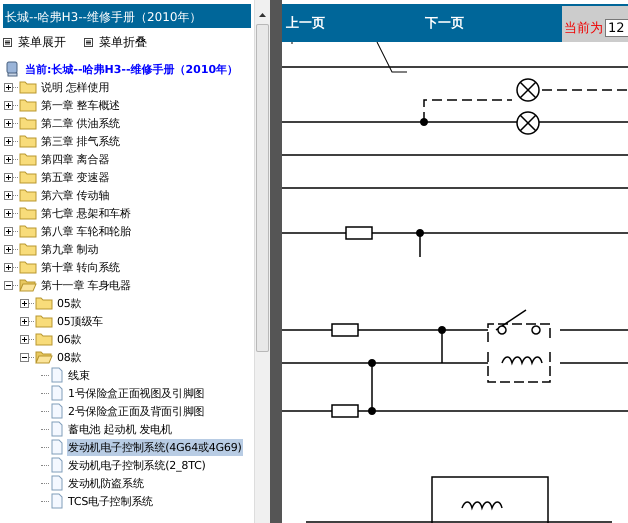 The width and height of the screenshot is (628, 523). What do you see at coordinates (12, 69) in the screenshot?
I see `computer-icon` at bounding box center [12, 69].